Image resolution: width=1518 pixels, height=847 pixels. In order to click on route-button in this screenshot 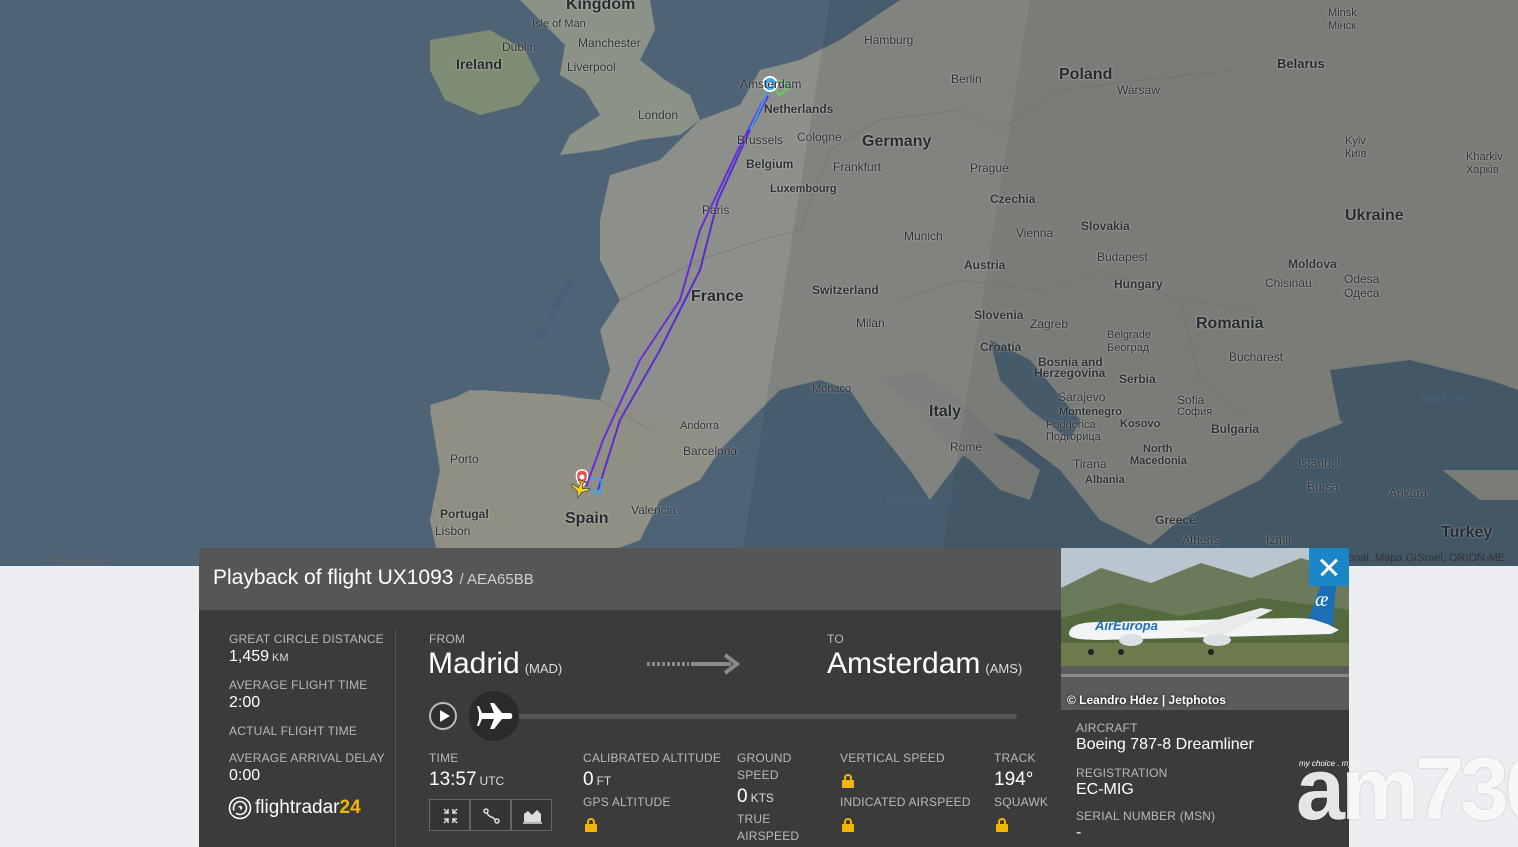, I will do `click(490, 815)`.